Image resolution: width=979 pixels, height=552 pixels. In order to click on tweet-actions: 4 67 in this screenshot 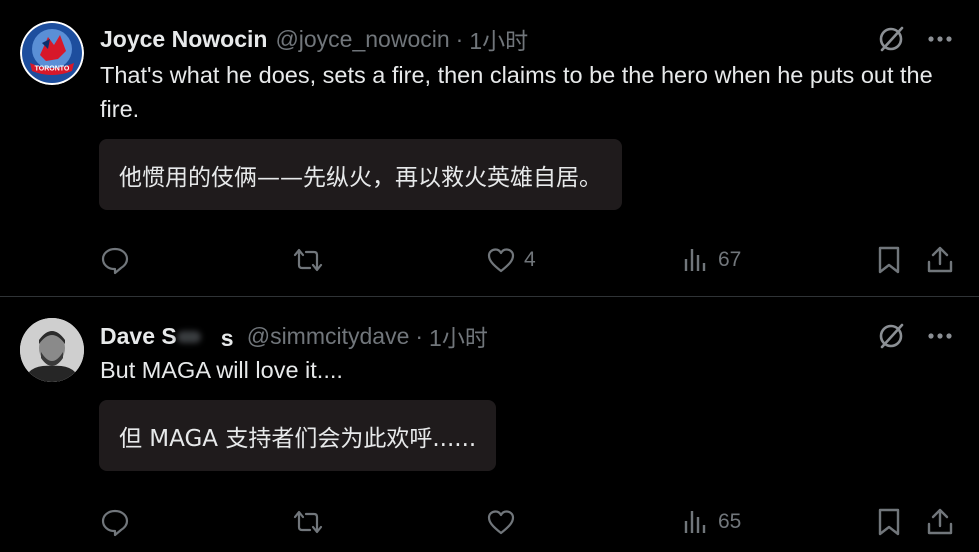, I will do `click(489, 260)`.